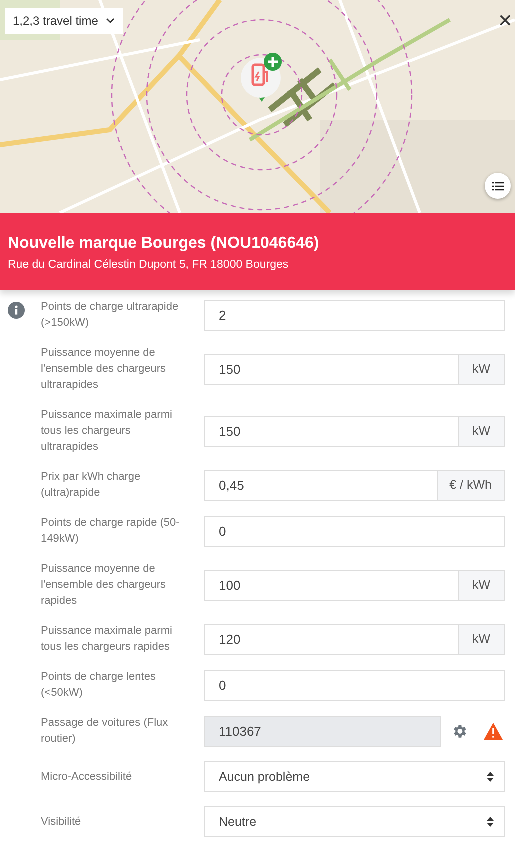  Describe the element at coordinates (164, 244) in the screenshot. I see `location-title: Nouvelle marque Bourges (NOU1046646)` at that location.